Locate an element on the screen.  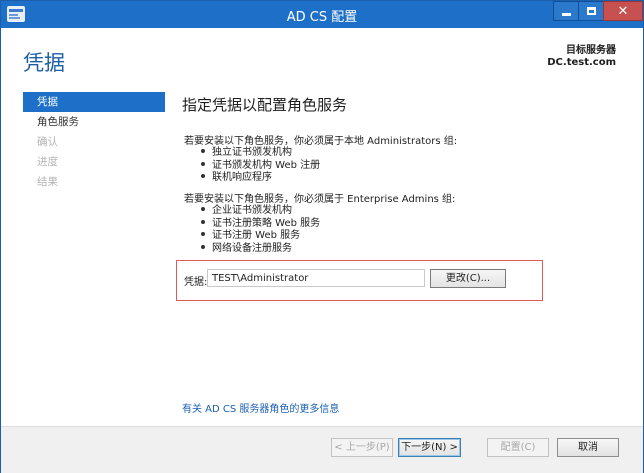
cancel-button: 取消 is located at coordinates (588, 447).